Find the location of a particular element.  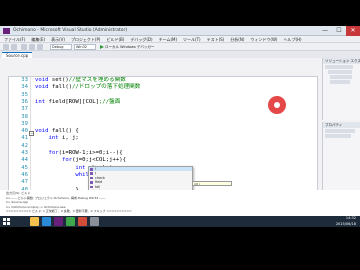

line-number: 44 is located at coordinates (24, 160).